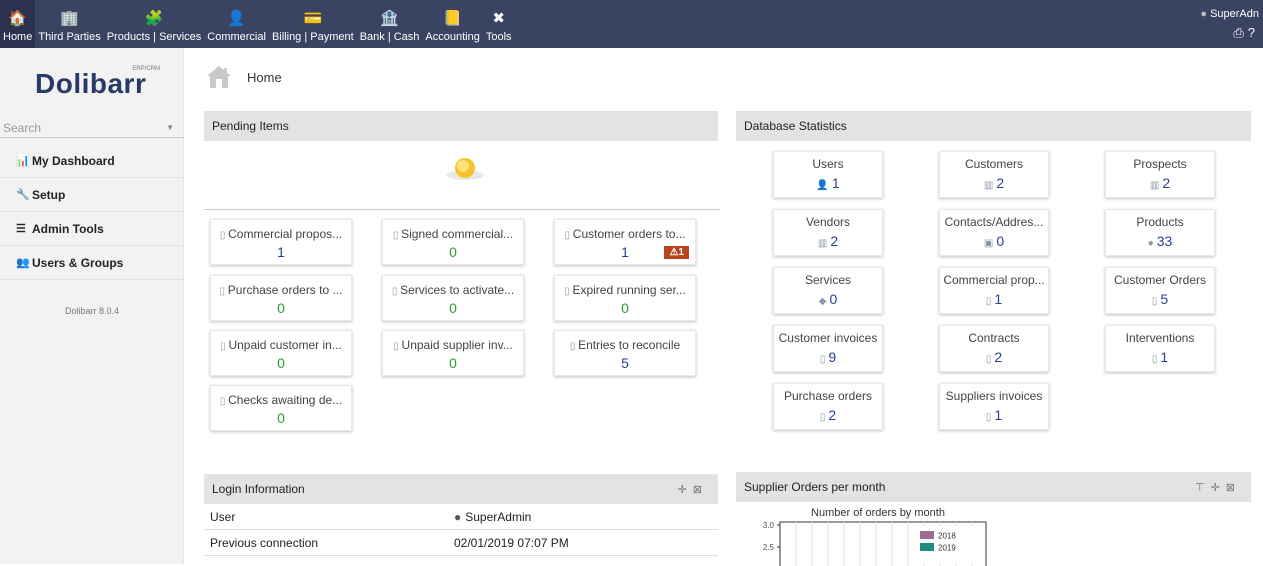 The width and height of the screenshot is (1263, 566). I want to click on stat-card: Purchase orders ▯ 2, so click(828, 406).